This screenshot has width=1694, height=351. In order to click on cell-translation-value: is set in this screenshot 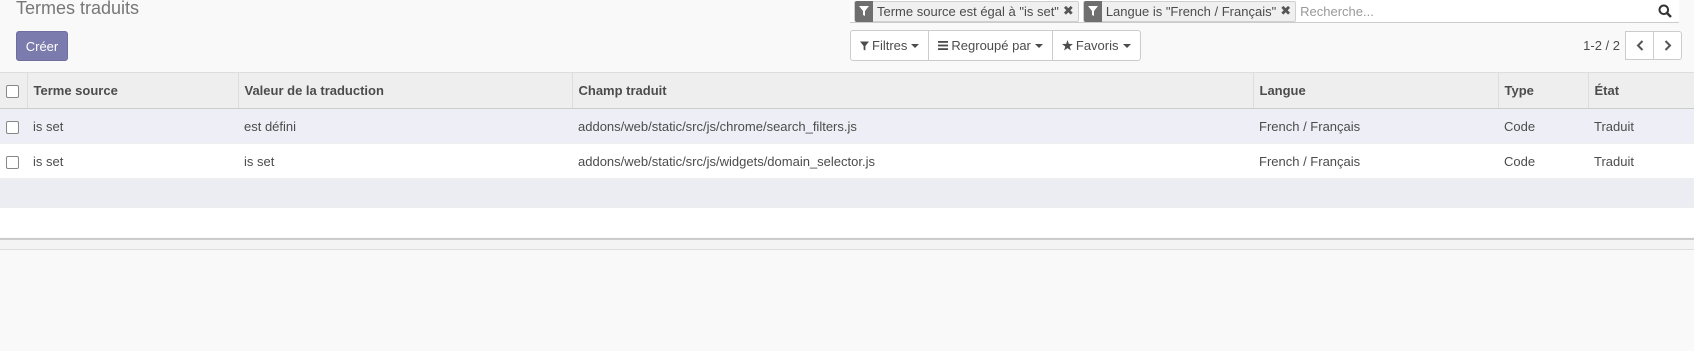, I will do `click(405, 161)`.